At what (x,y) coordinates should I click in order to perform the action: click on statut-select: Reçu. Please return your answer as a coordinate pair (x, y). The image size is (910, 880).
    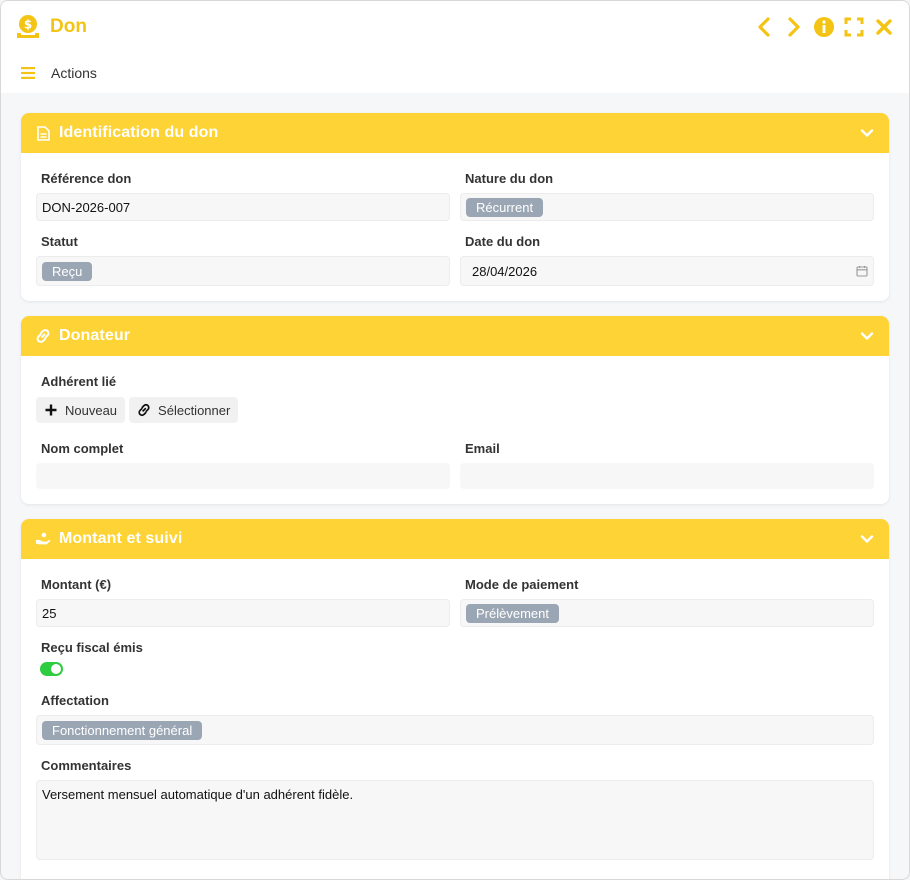
    Looking at the image, I should click on (243, 271).